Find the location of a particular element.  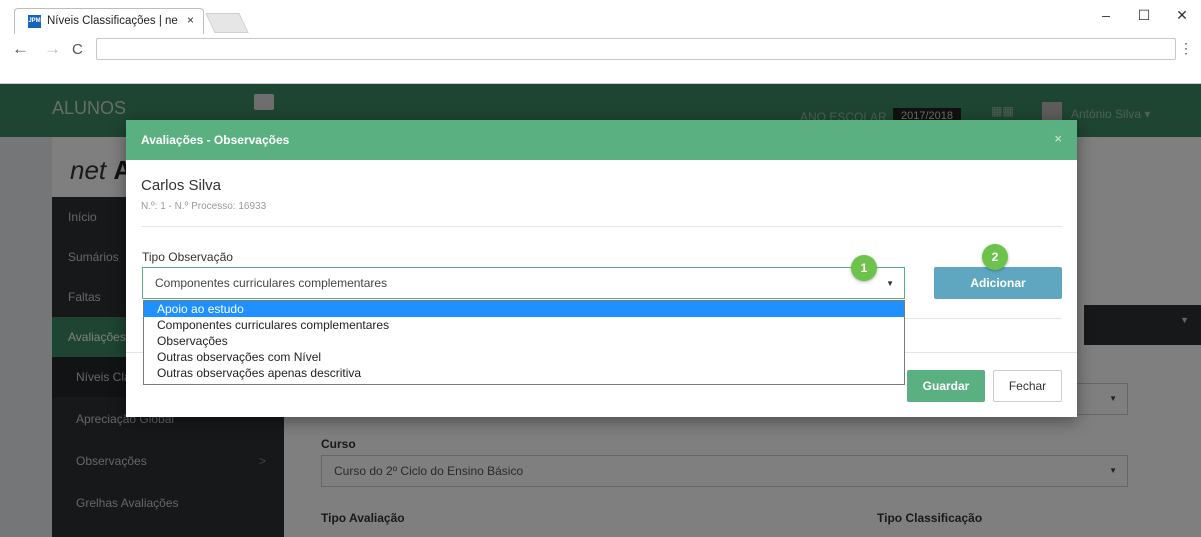

browser-menu-icon: ⋮ is located at coordinates (1186, 48).